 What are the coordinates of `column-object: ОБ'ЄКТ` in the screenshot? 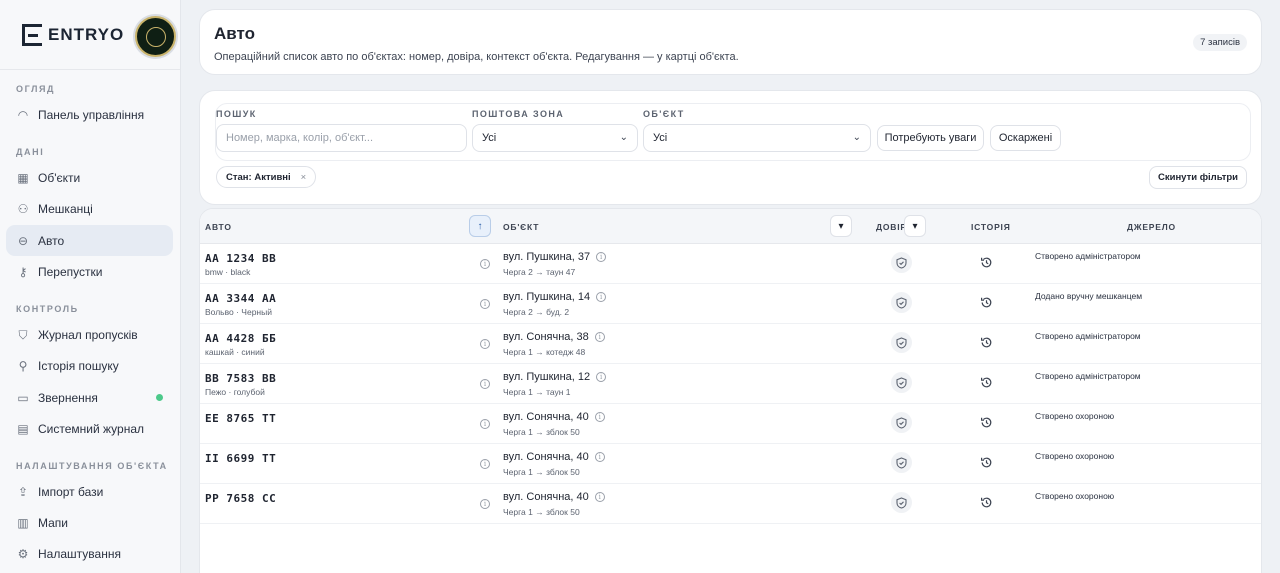 It's located at (521, 227).